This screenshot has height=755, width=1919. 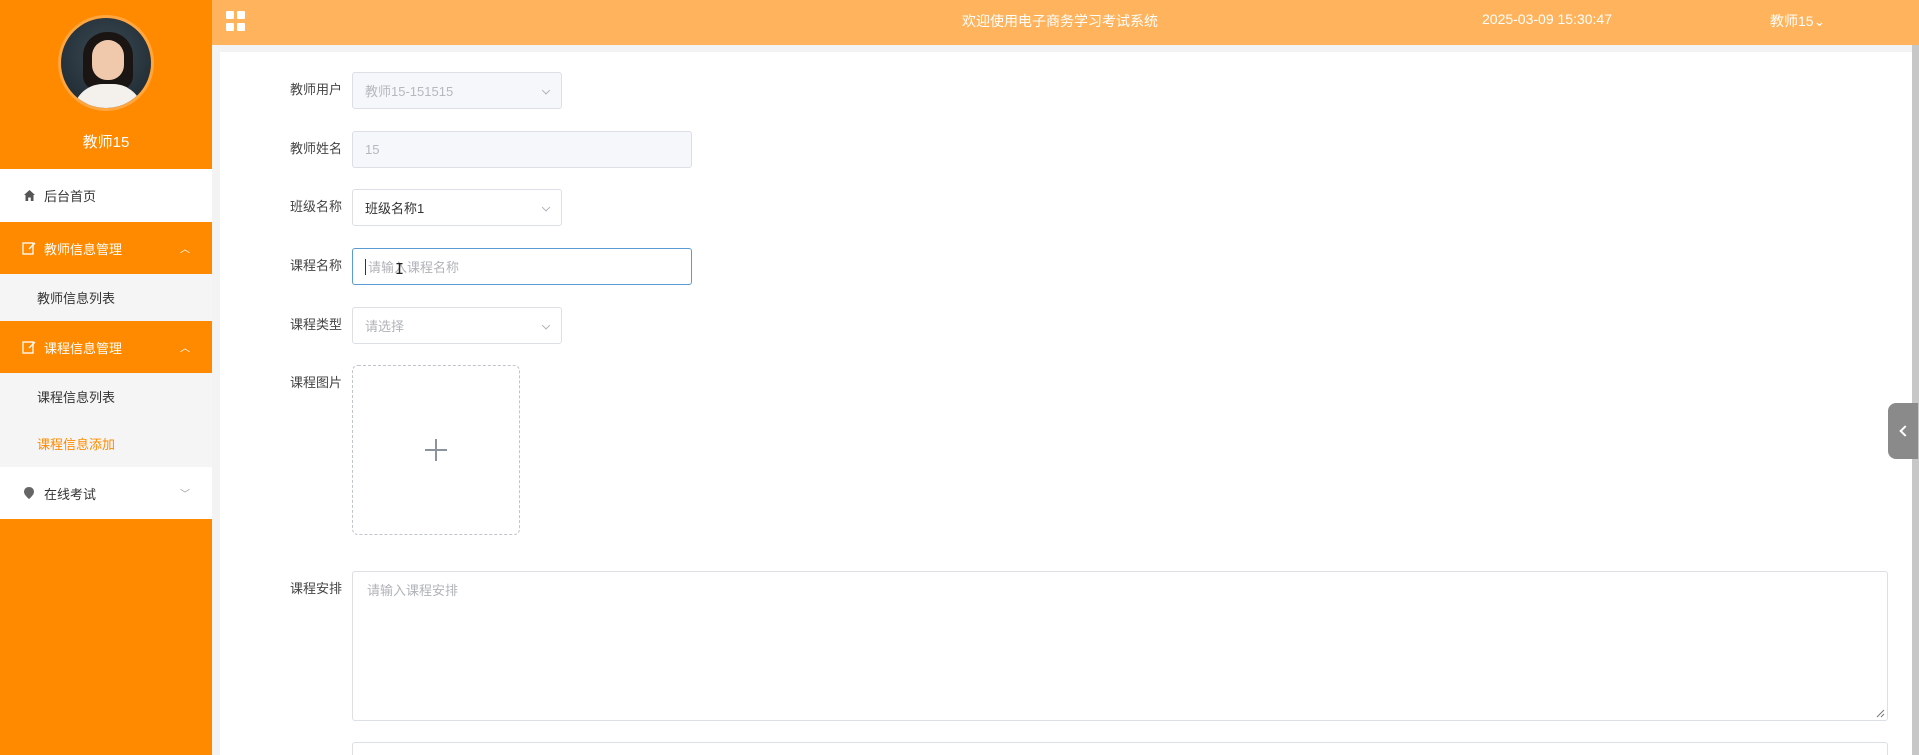 What do you see at coordinates (457, 325) in the screenshot?
I see `course-type-select: 请选择` at bounding box center [457, 325].